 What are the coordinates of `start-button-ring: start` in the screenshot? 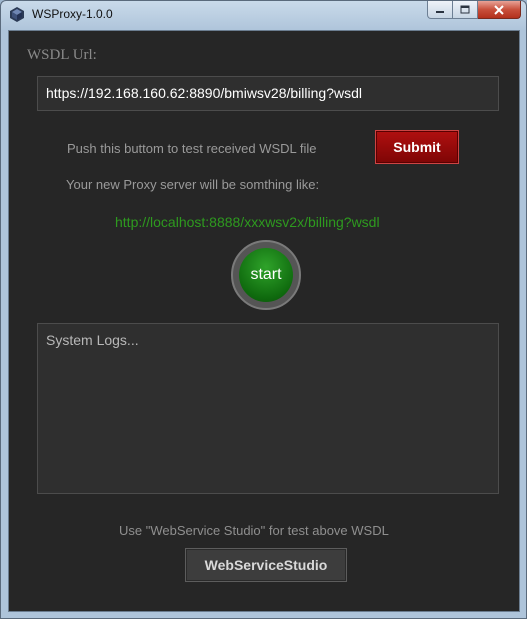 It's located at (266, 275).